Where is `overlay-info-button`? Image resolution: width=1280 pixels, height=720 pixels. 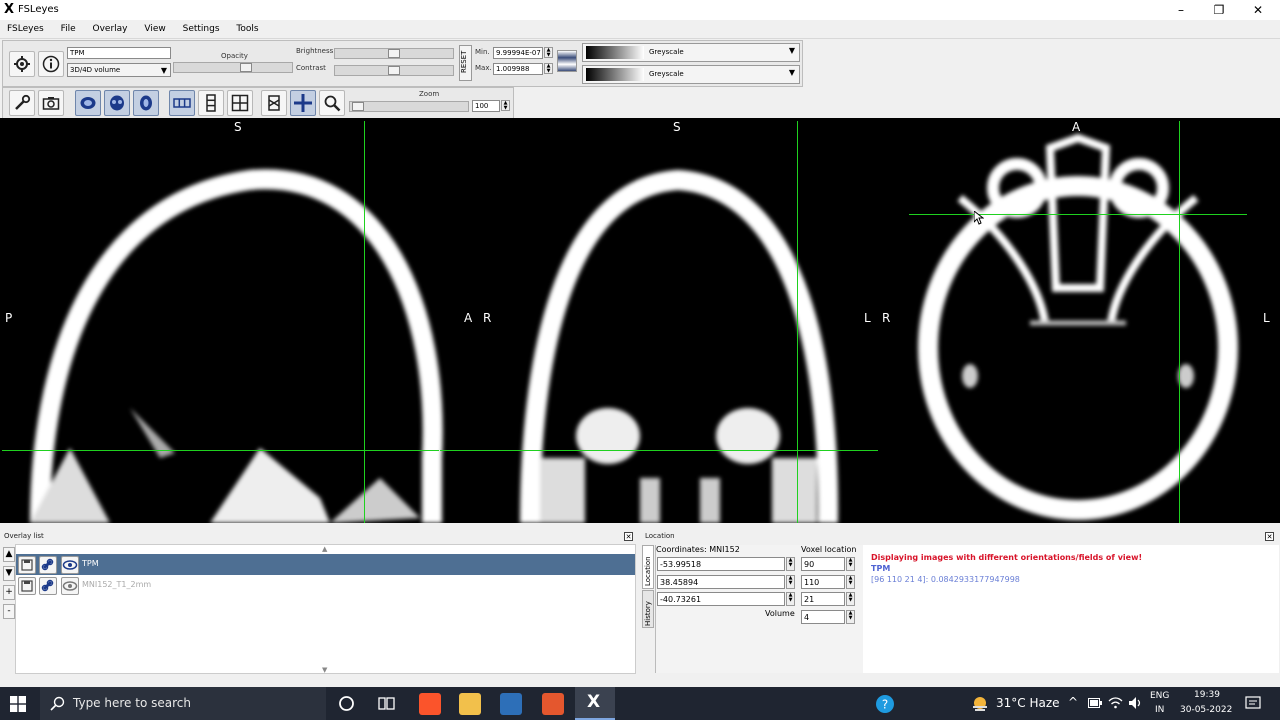
overlay-info-button is located at coordinates (51, 64).